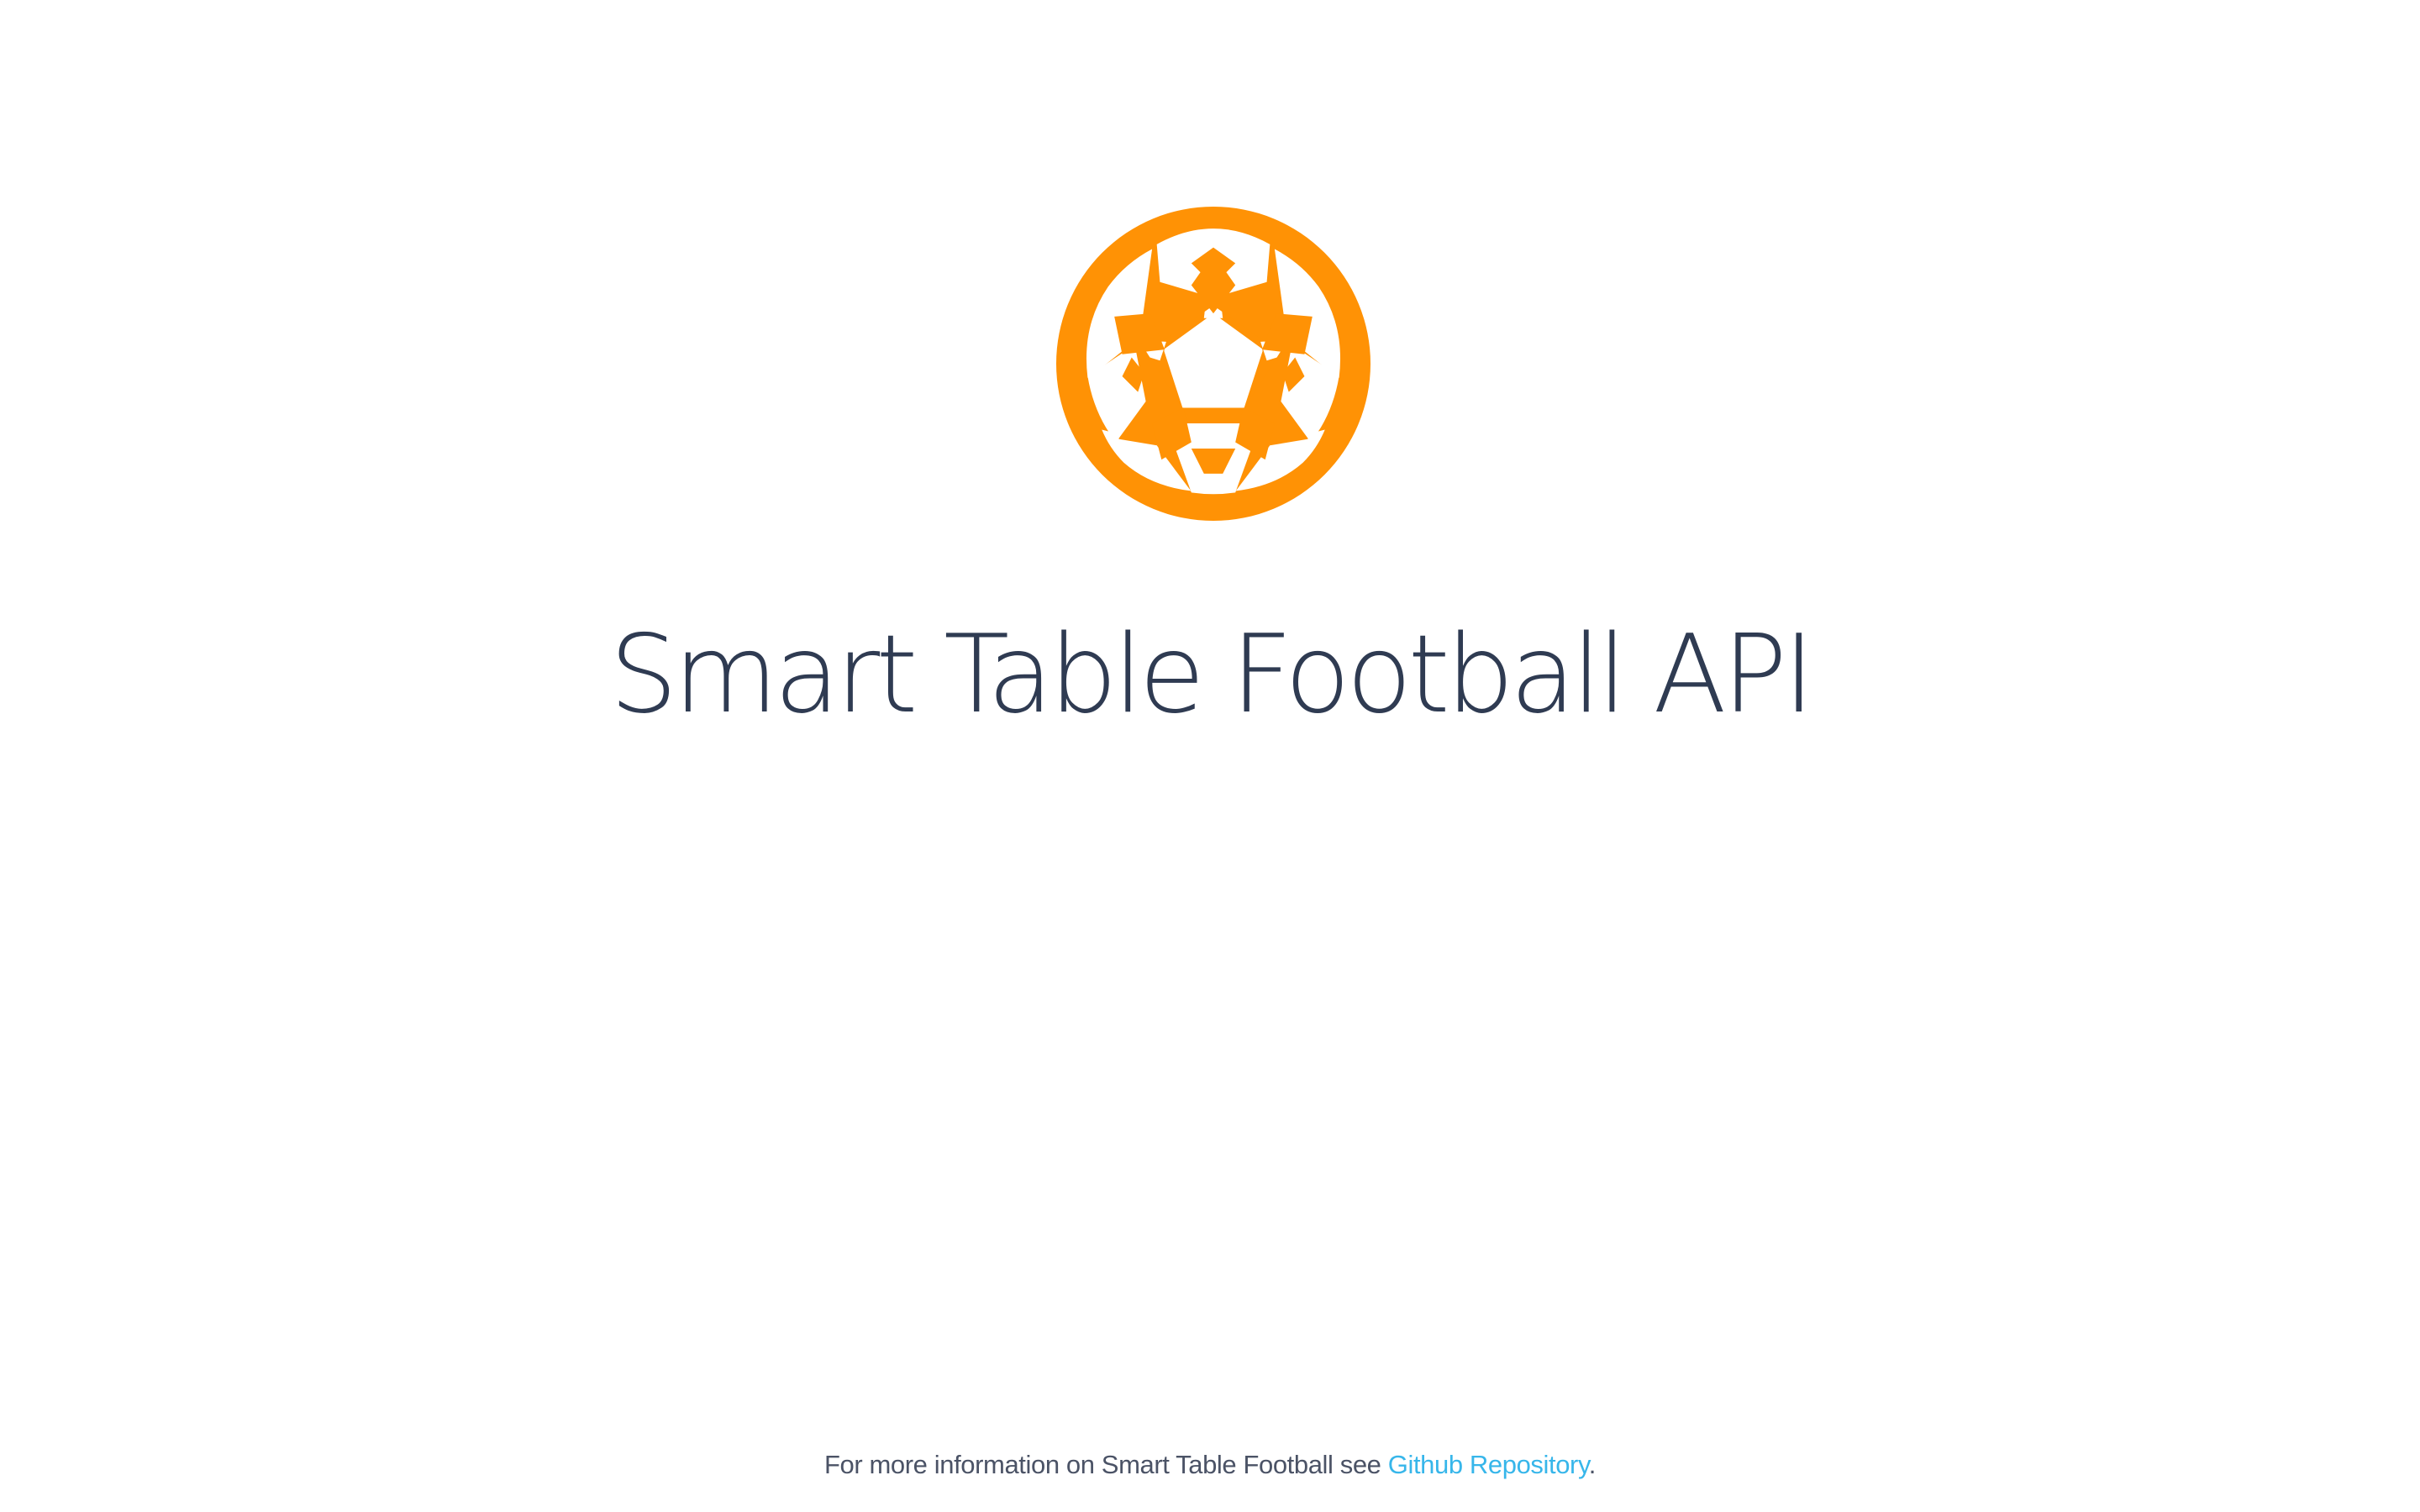 Image resolution: width=2420 pixels, height=1512 pixels. What do you see at coordinates (1592, 1464) in the screenshot?
I see `footer-suffix: .` at bounding box center [1592, 1464].